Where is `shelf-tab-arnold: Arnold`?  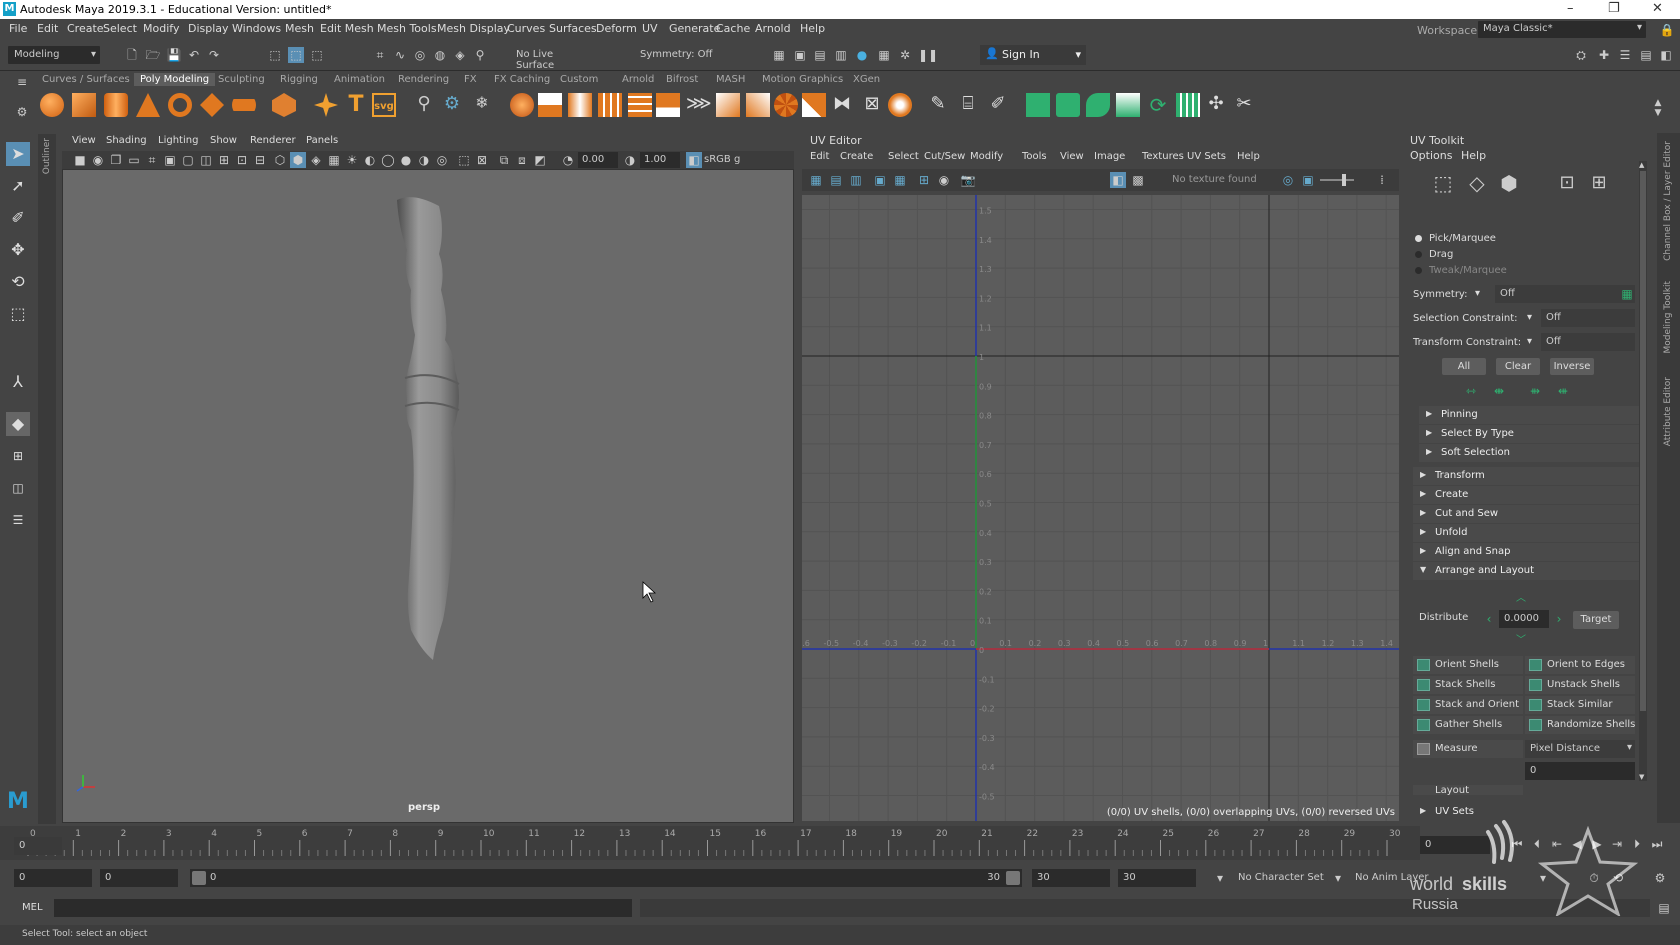 shelf-tab-arnold: Arnold is located at coordinates (638, 79).